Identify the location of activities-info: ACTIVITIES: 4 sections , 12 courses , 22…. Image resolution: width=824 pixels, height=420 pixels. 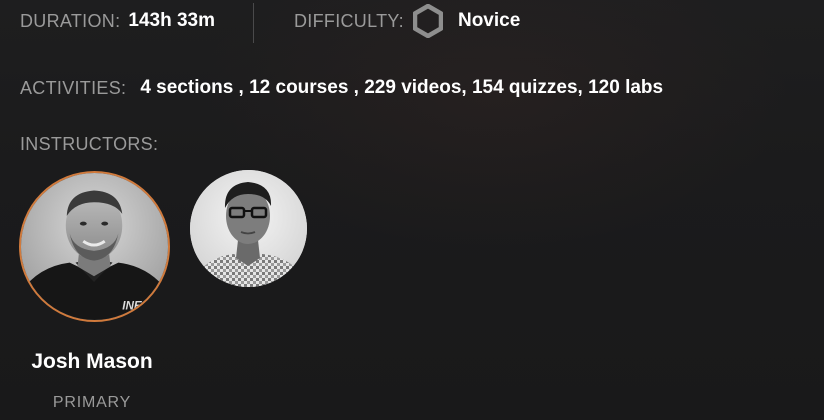
(341, 88).